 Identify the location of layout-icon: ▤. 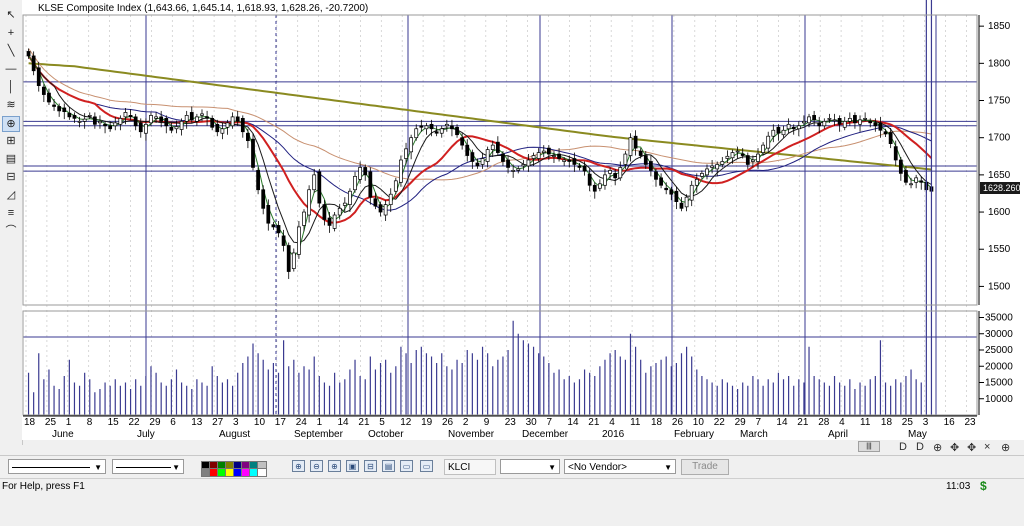
(388, 466).